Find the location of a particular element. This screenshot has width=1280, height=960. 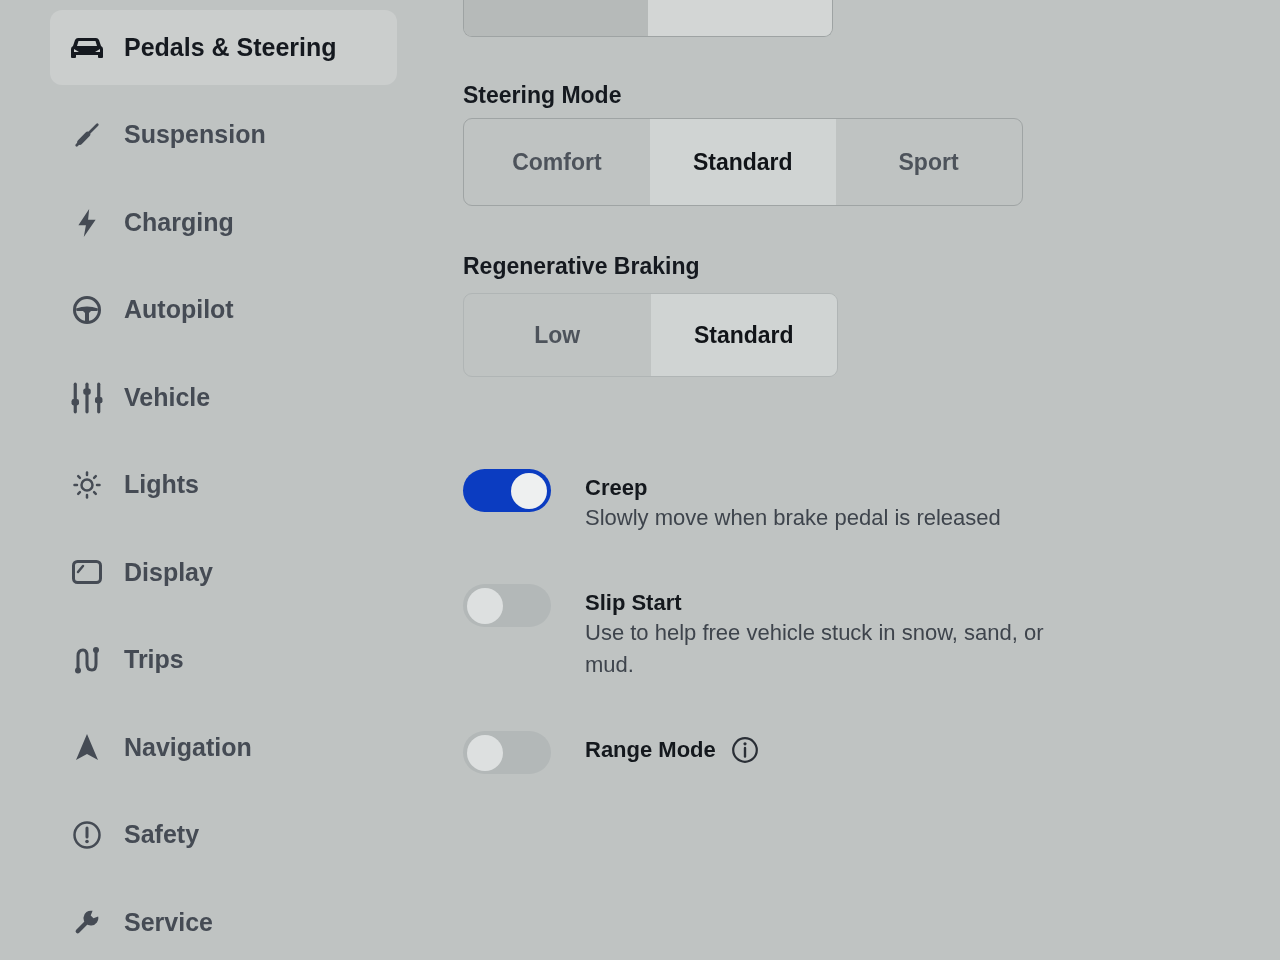

sidebar-item: Charging is located at coordinates (223, 222).